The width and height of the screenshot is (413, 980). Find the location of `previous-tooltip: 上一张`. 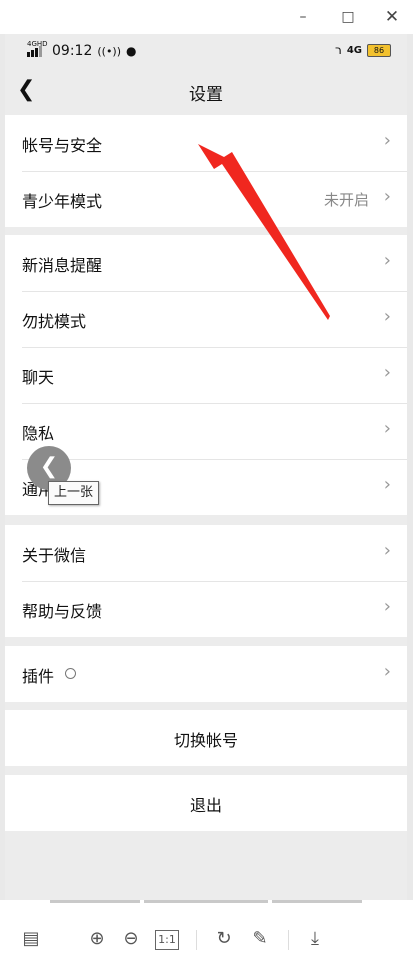

previous-tooltip: 上一张 is located at coordinates (74, 493).